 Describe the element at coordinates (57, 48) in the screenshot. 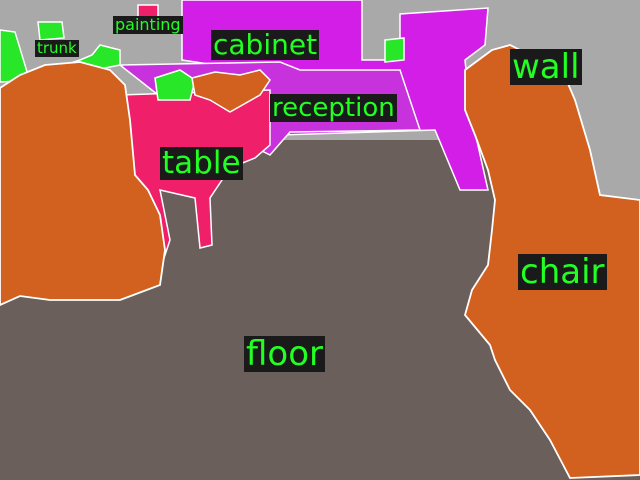

I see `trunk-label: trunk` at that location.